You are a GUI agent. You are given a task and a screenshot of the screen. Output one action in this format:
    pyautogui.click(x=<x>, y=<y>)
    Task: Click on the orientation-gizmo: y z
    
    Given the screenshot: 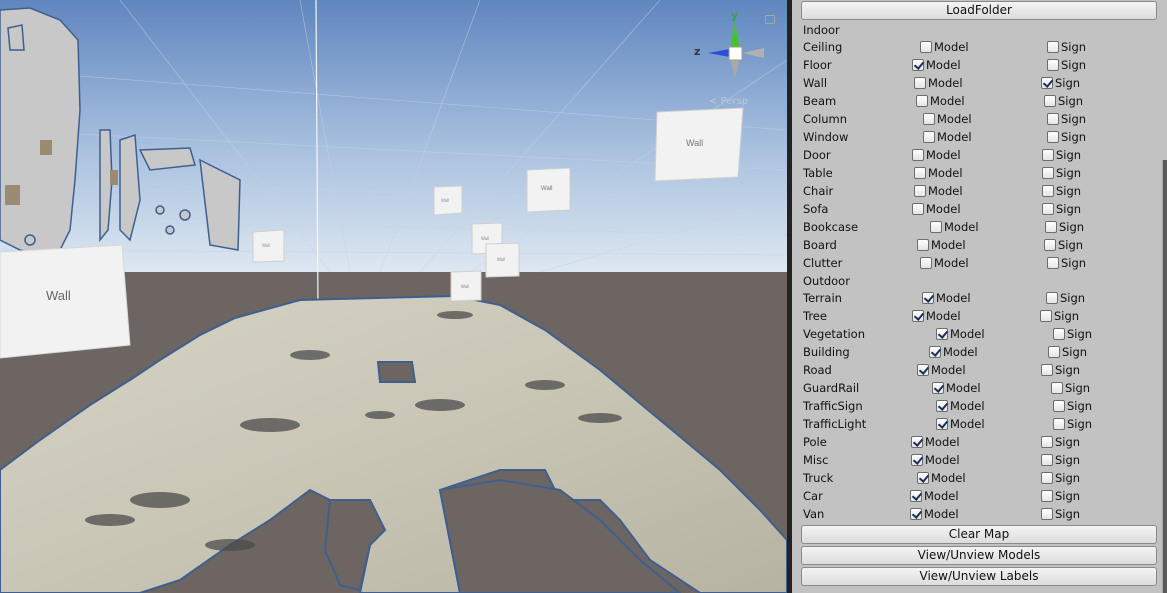 What is the action you would take?
    pyautogui.click(x=734, y=49)
    